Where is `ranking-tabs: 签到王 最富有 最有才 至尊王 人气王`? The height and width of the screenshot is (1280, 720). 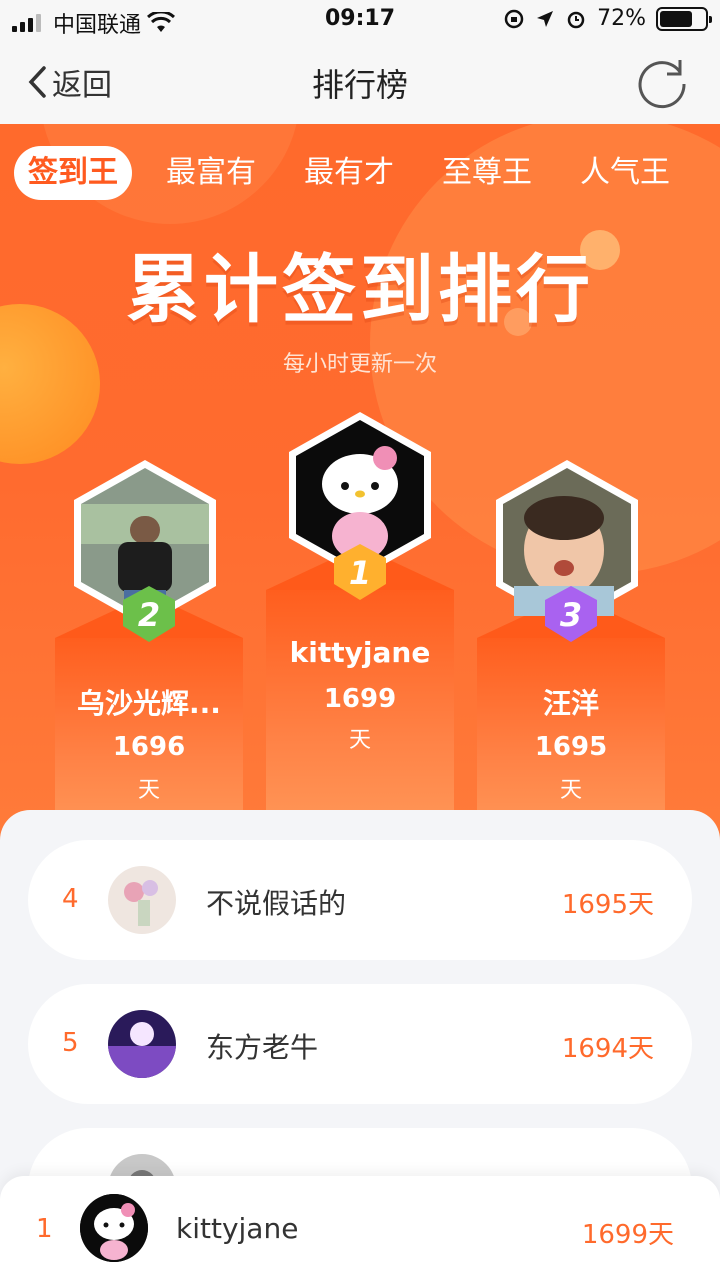 ranking-tabs: 签到王 最富有 最有才 至尊王 人气王 is located at coordinates (359, 173).